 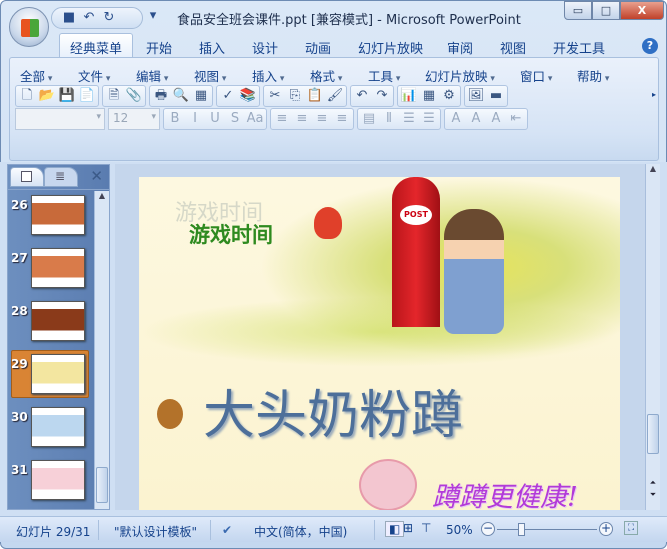 What do you see at coordinates (248, 96) in the screenshot?
I see `toolbar-button-icon: 📚` at bounding box center [248, 96].